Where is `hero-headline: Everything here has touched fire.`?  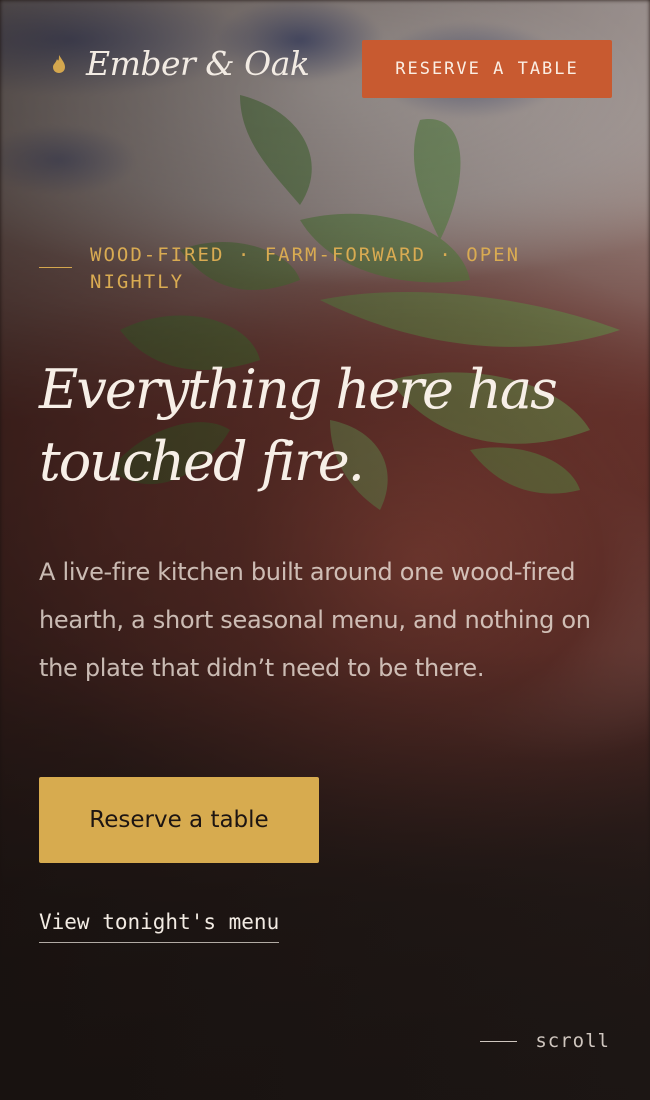 hero-headline: Everything here has touched fire. is located at coordinates (298, 425).